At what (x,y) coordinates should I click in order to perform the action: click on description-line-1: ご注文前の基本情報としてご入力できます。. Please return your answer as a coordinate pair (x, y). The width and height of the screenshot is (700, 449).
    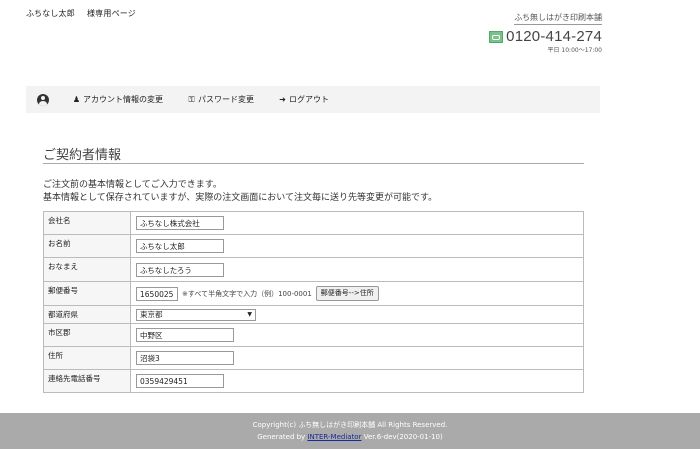
    Looking at the image, I should click on (132, 185).